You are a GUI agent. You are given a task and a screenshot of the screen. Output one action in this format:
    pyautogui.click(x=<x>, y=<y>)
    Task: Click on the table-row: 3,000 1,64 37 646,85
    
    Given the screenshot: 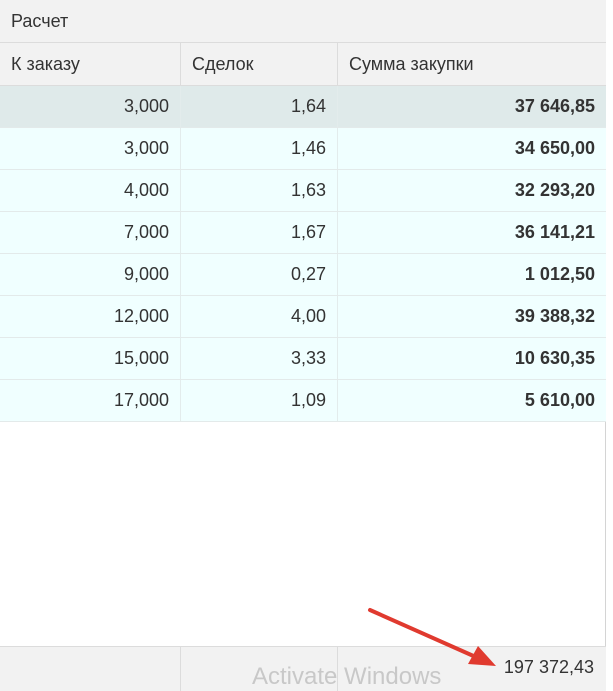 What is the action you would take?
    pyautogui.click(x=303, y=107)
    